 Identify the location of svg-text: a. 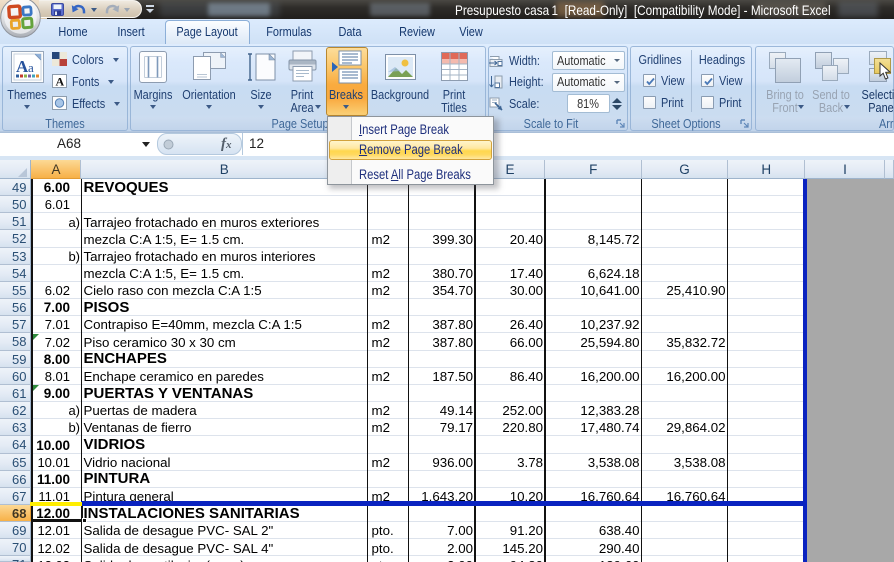
(31, 67).